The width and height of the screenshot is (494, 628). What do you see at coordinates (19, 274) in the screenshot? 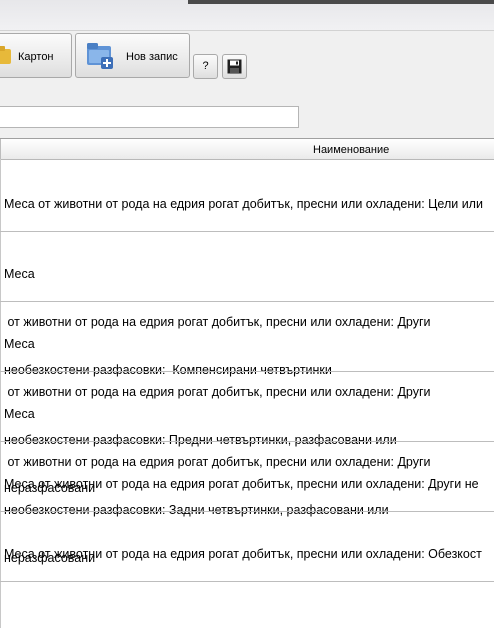
I see `row-2-line-1: Меса` at bounding box center [19, 274].